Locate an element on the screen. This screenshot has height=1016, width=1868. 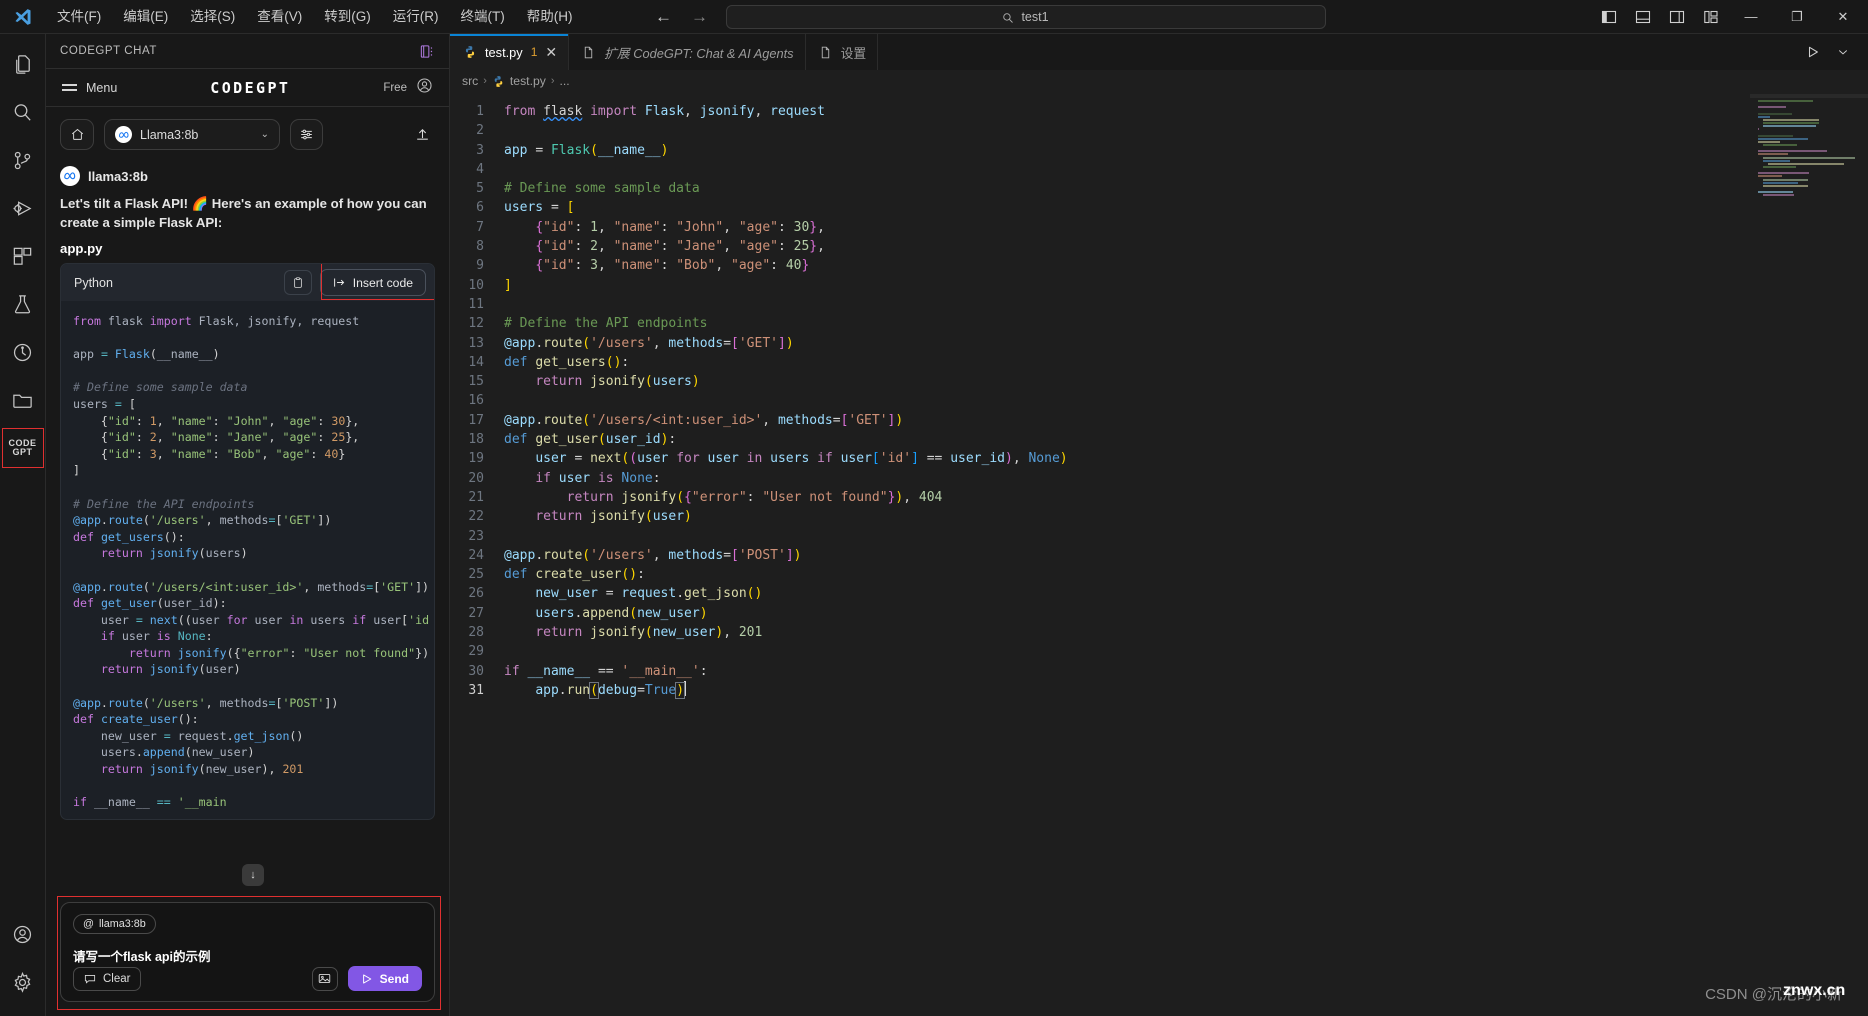
line-number: 8 is located at coordinates (480, 247).